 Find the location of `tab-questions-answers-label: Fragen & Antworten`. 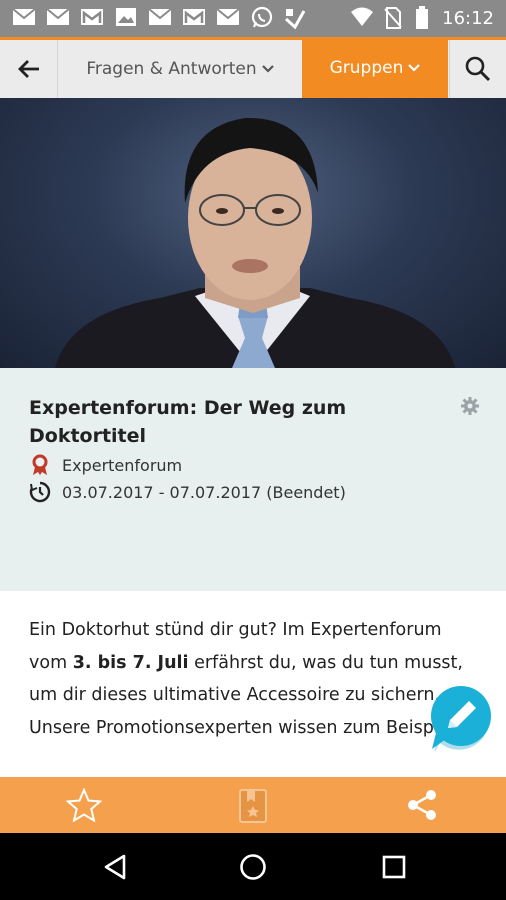

tab-questions-answers-label: Fragen & Antworten is located at coordinates (171, 69).